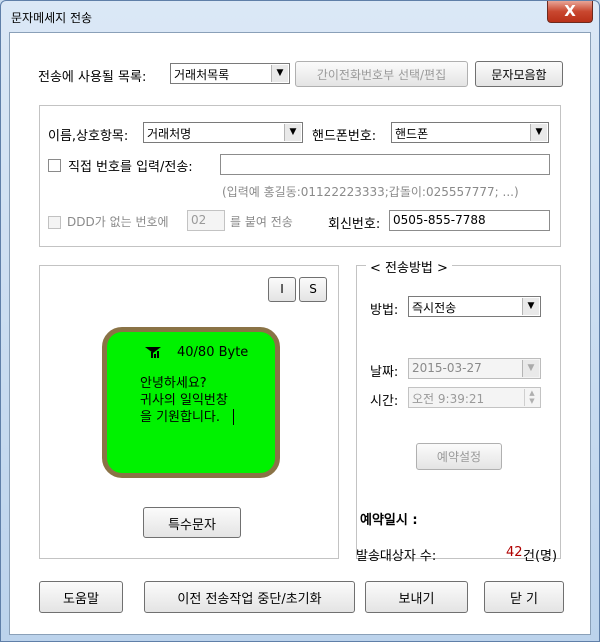 The image size is (600, 642). What do you see at coordinates (524, 597) in the screenshot?
I see `close-button: 닫 기` at bounding box center [524, 597].